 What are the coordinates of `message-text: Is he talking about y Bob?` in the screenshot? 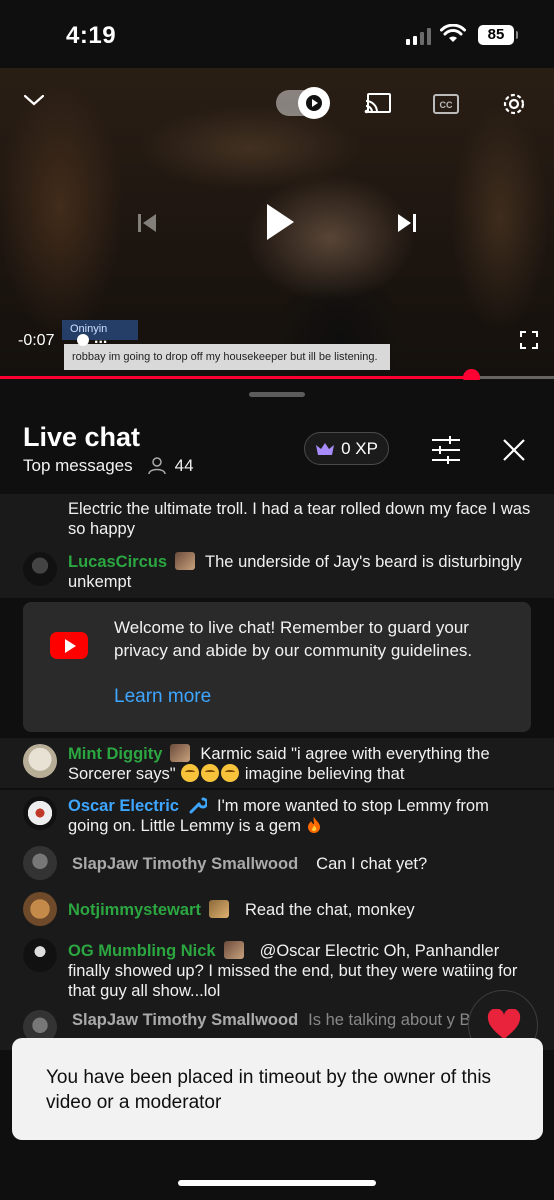 It's located at (391, 1020).